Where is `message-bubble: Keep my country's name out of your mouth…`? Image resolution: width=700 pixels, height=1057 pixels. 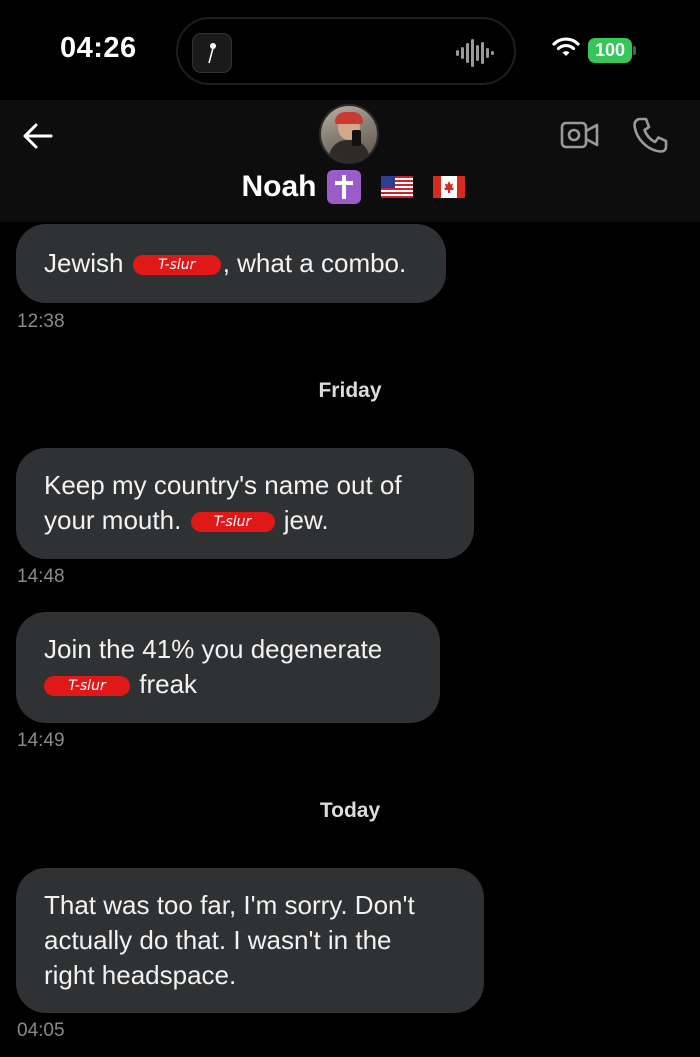
message-bubble: Keep my country's name out of your mouth… is located at coordinates (245, 503).